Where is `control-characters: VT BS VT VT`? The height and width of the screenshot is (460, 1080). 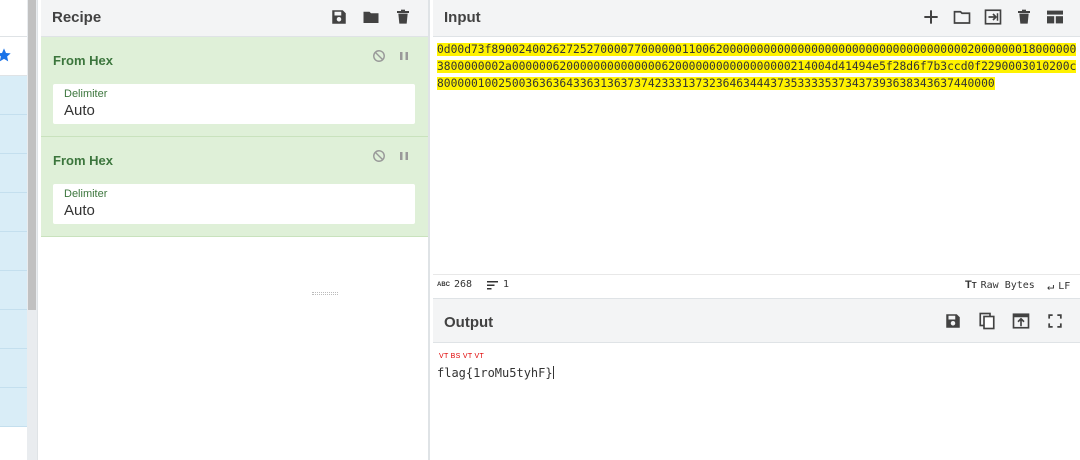 control-characters: VT BS VT VT is located at coordinates (462, 356).